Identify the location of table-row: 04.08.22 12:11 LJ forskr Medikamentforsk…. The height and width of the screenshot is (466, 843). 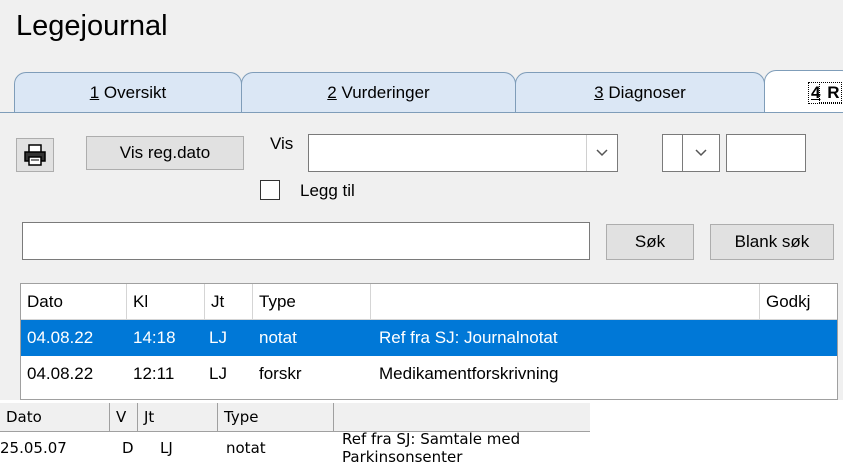
(429, 374).